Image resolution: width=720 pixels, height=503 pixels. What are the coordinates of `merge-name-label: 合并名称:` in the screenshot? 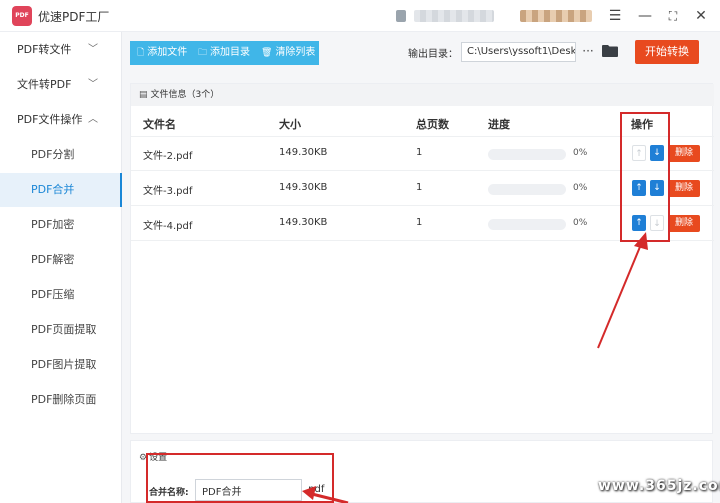 It's located at (169, 493).